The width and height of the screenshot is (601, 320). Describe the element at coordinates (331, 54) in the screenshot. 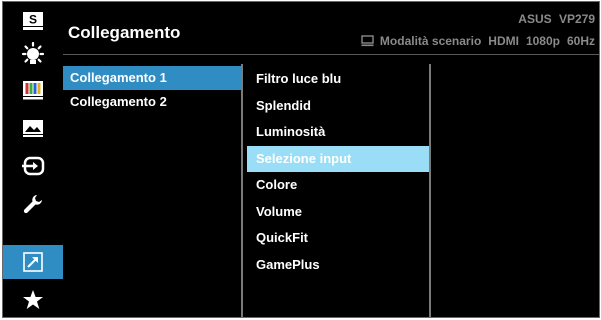

I see `header-divider` at that location.